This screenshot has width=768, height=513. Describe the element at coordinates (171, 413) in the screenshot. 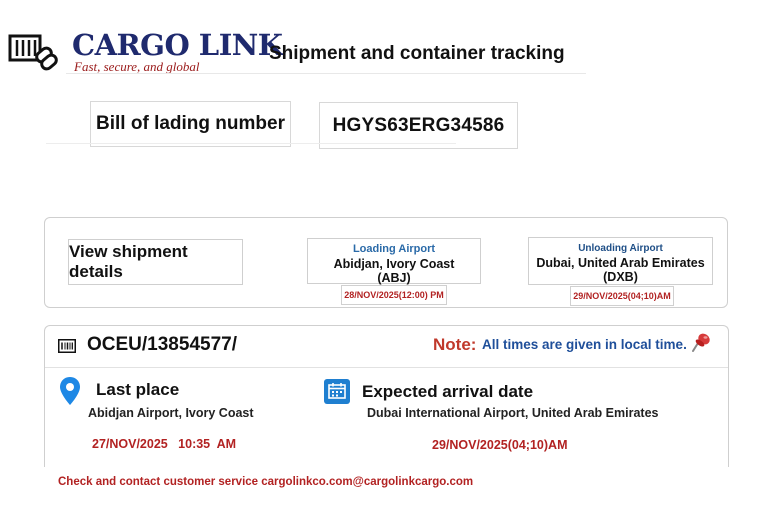

I see `last-place-value: Abidjan Airport, Ivory Coast` at that location.